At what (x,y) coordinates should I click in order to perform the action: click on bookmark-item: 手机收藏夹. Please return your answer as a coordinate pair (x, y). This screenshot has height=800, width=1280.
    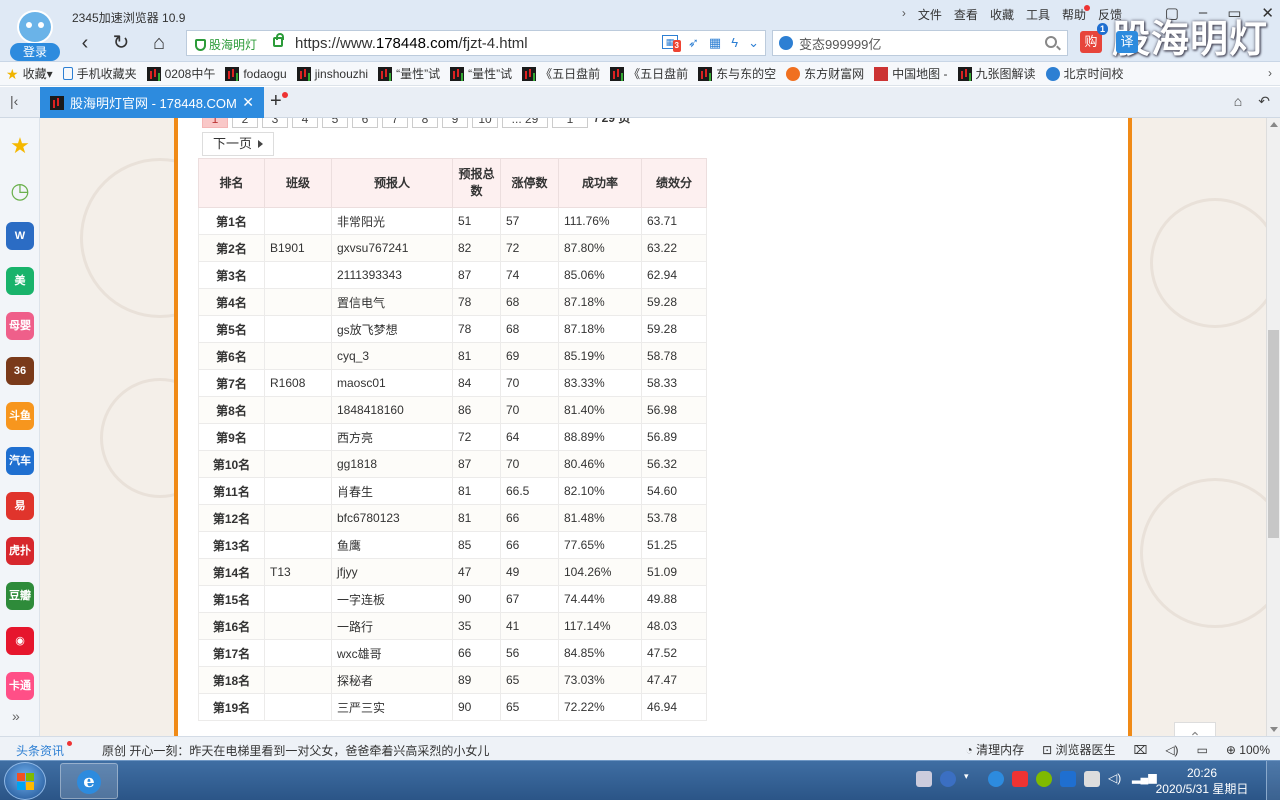
    Looking at the image, I should click on (99, 73).